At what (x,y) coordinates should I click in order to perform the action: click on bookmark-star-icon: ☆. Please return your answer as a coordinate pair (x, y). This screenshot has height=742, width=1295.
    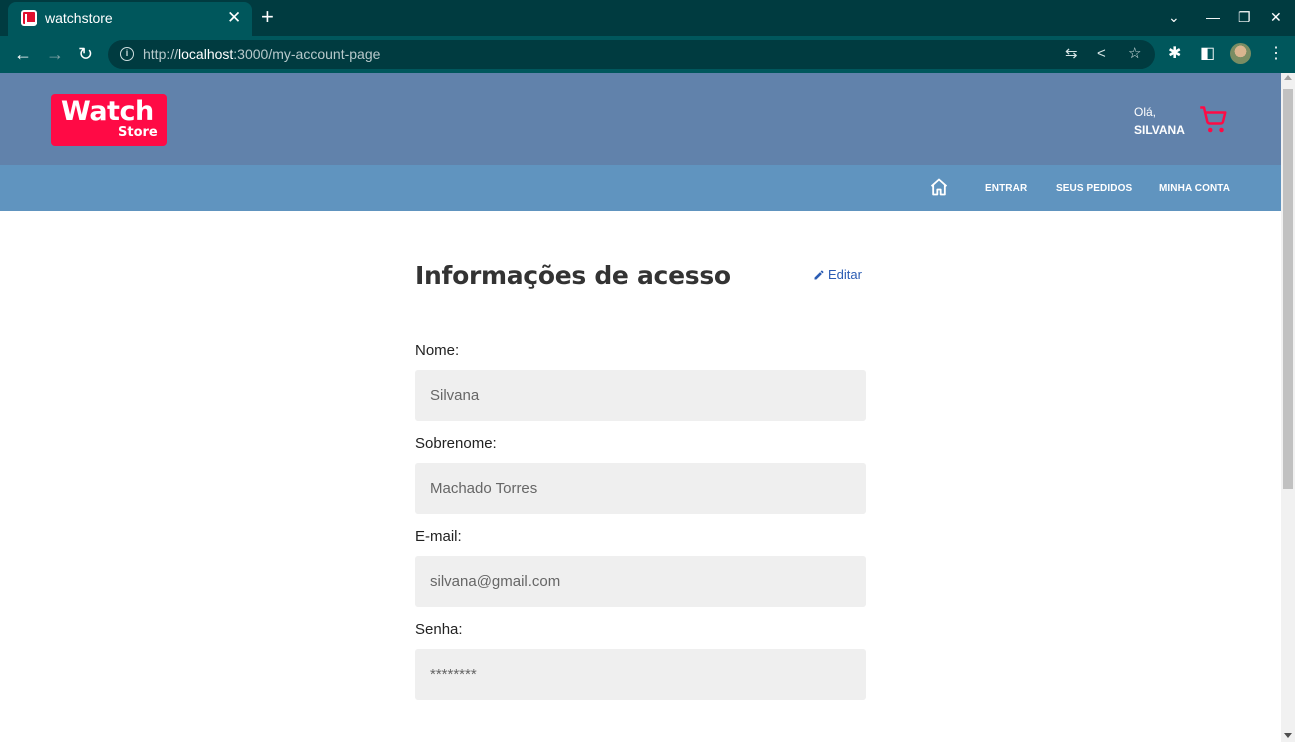
    Looking at the image, I should click on (1134, 54).